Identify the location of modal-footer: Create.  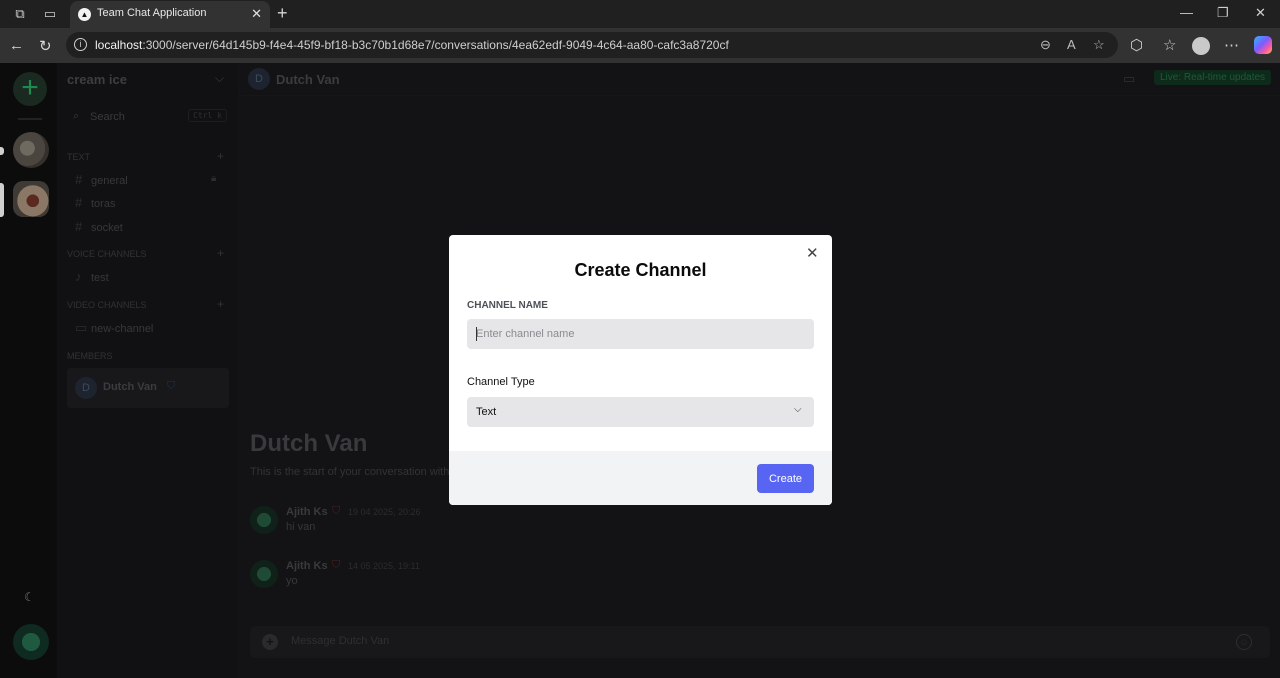
(640, 478).